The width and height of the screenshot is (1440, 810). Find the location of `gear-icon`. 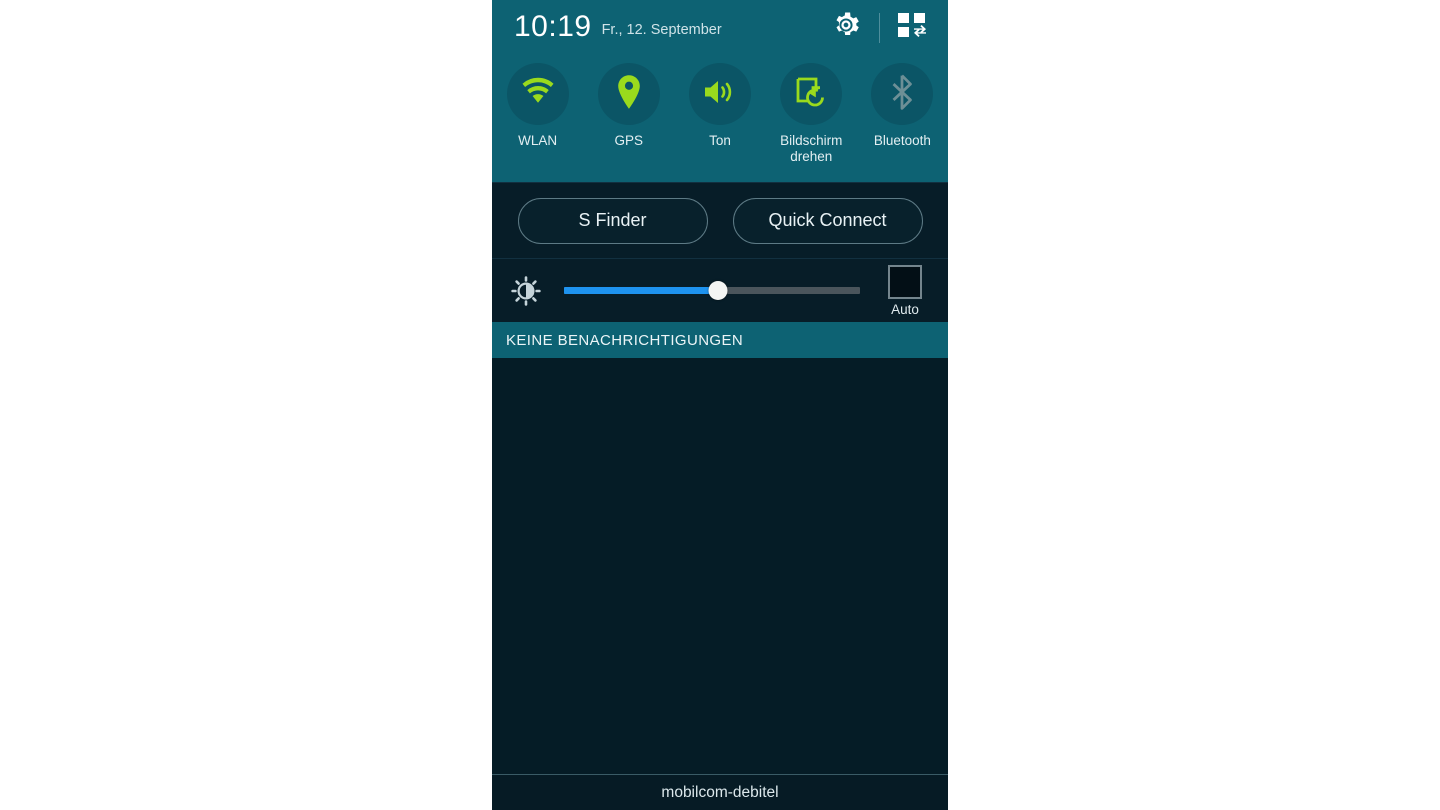

gear-icon is located at coordinates (846, 27).